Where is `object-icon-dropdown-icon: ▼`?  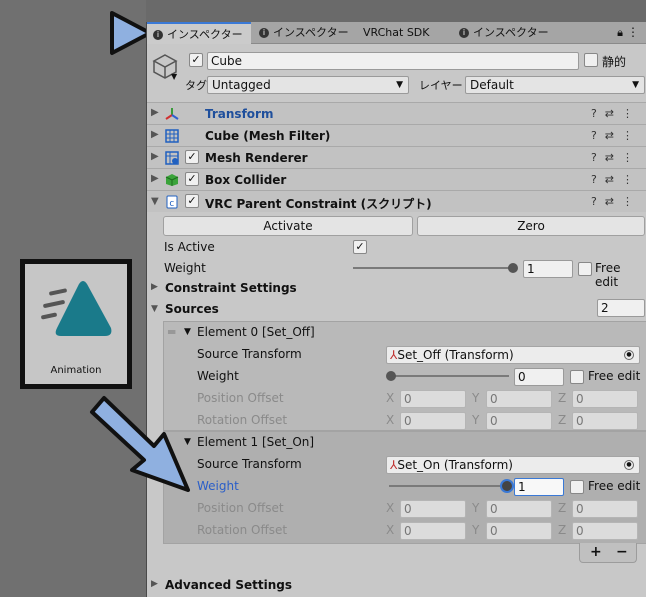 object-icon-dropdown-icon: ▼ is located at coordinates (174, 76).